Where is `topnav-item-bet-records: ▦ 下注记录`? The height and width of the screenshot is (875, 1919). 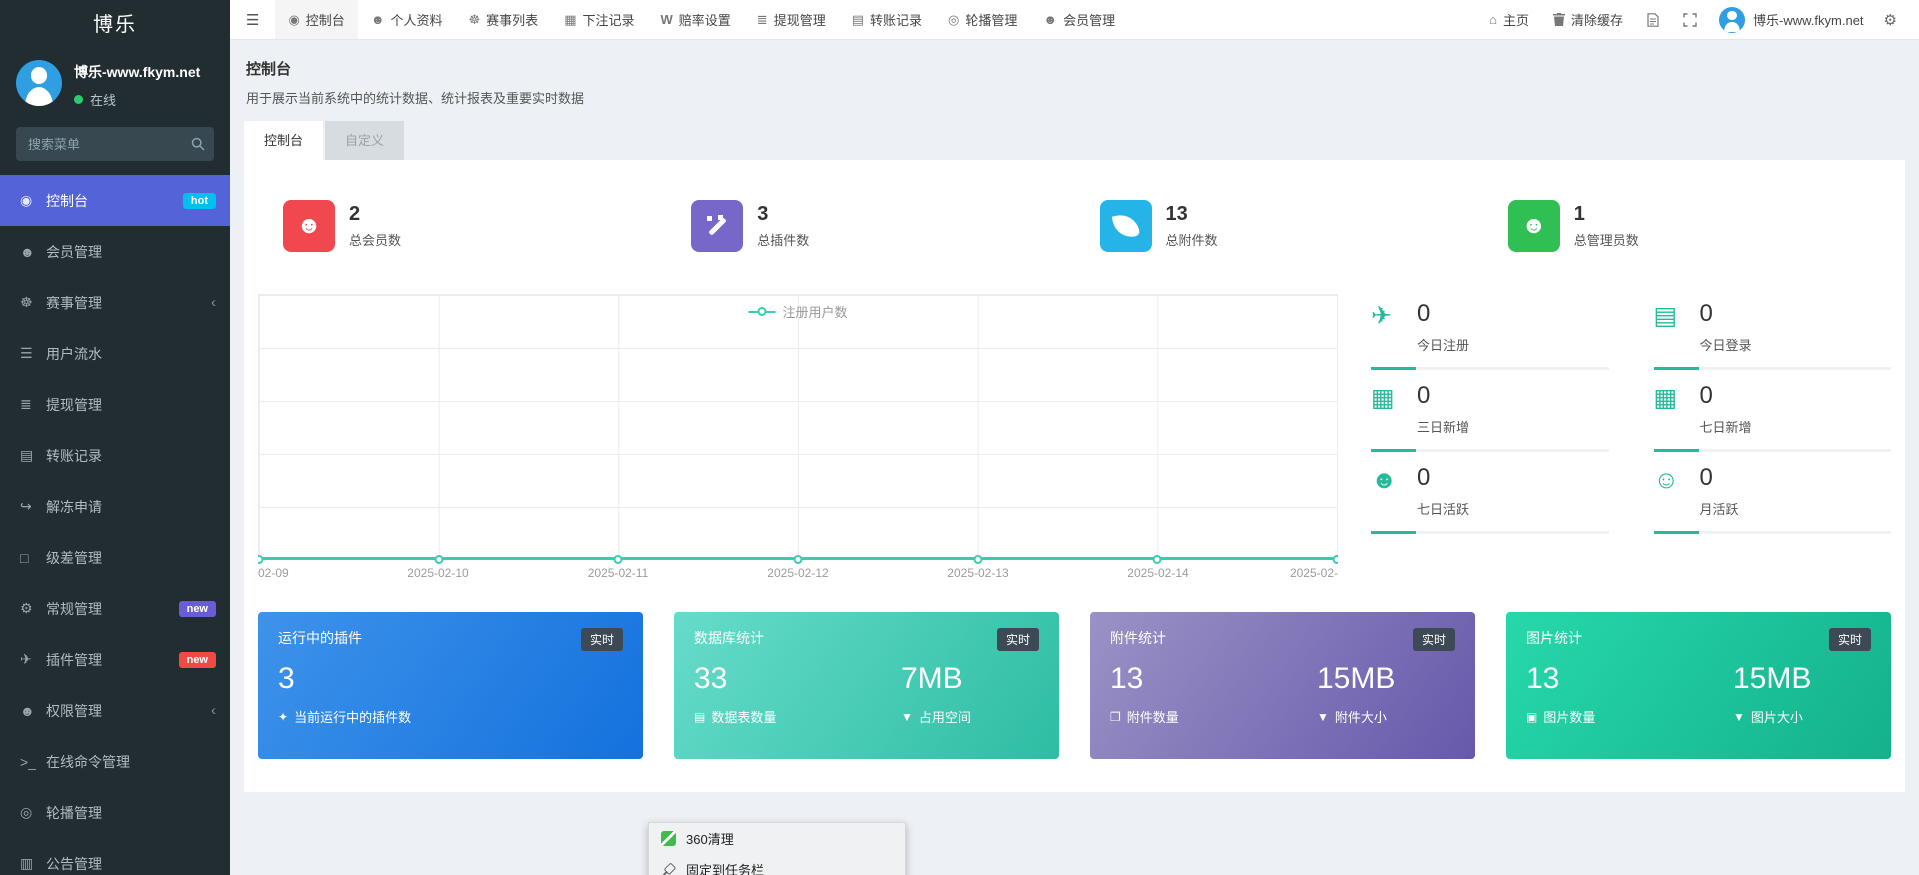
topnav-item-bet-records: ▦ 下注记录 is located at coordinates (599, 19).